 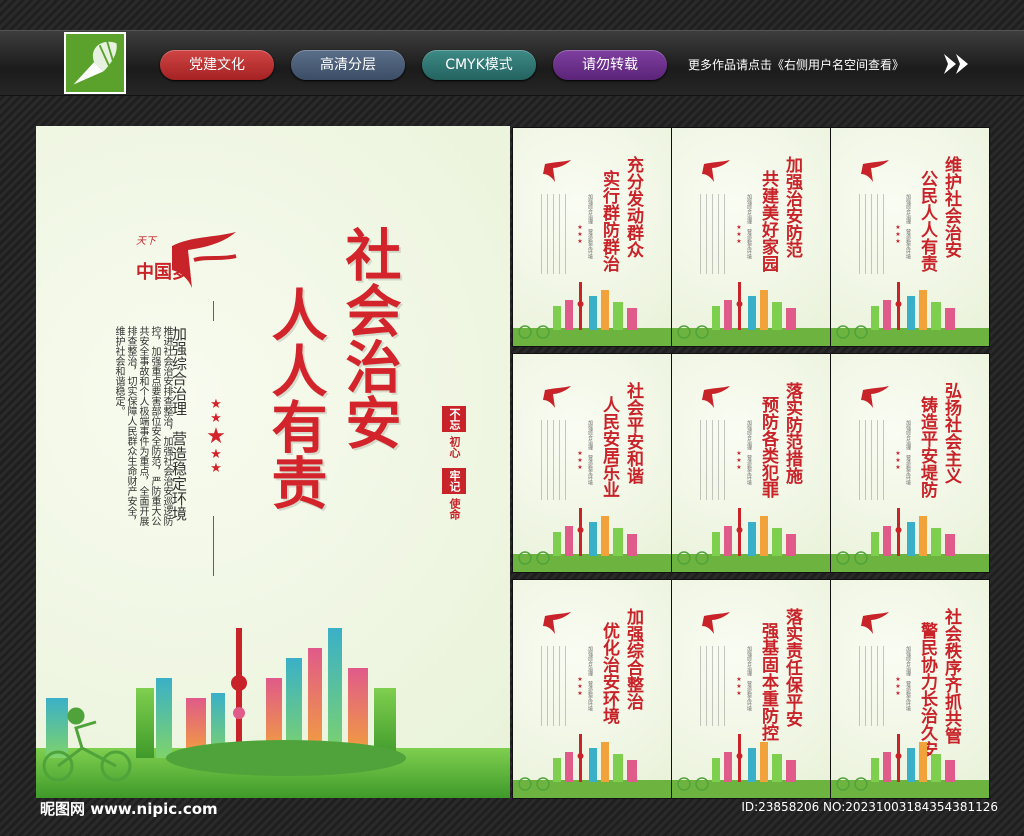 What do you see at coordinates (792, 433) in the screenshot?
I see `poster-title-line1: 落实防范措施` at bounding box center [792, 433].